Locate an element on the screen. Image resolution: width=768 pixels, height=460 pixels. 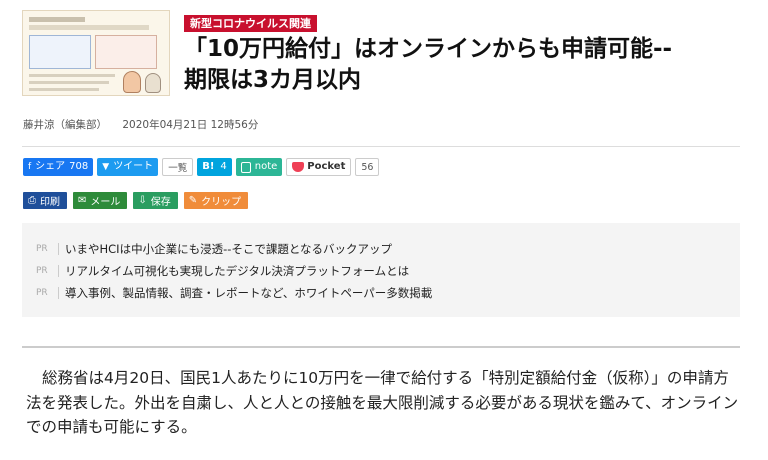
save-button: ⇩ 保存 is located at coordinates (155, 200).